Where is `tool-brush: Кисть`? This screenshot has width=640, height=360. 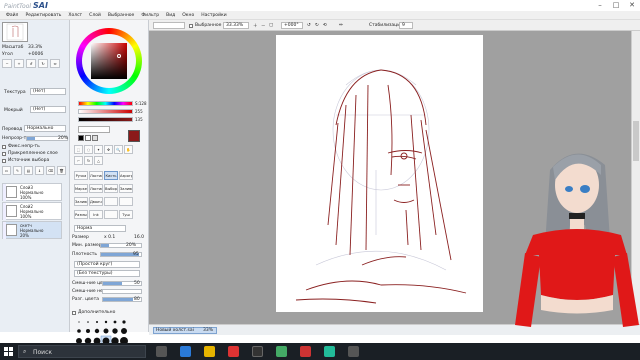
tool-brush: Кисть is located at coordinates (111, 175).